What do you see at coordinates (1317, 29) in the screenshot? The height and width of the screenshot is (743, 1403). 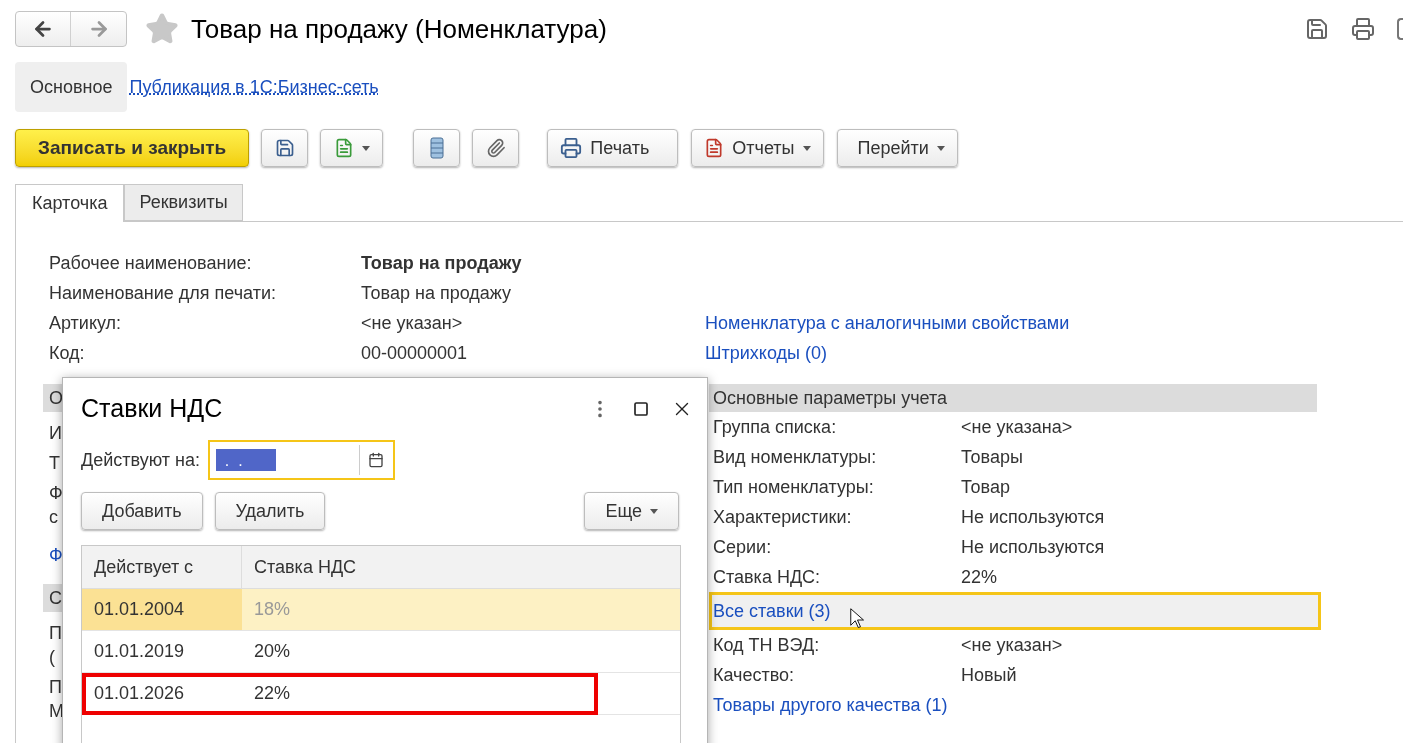 I see `save-icon` at bounding box center [1317, 29].